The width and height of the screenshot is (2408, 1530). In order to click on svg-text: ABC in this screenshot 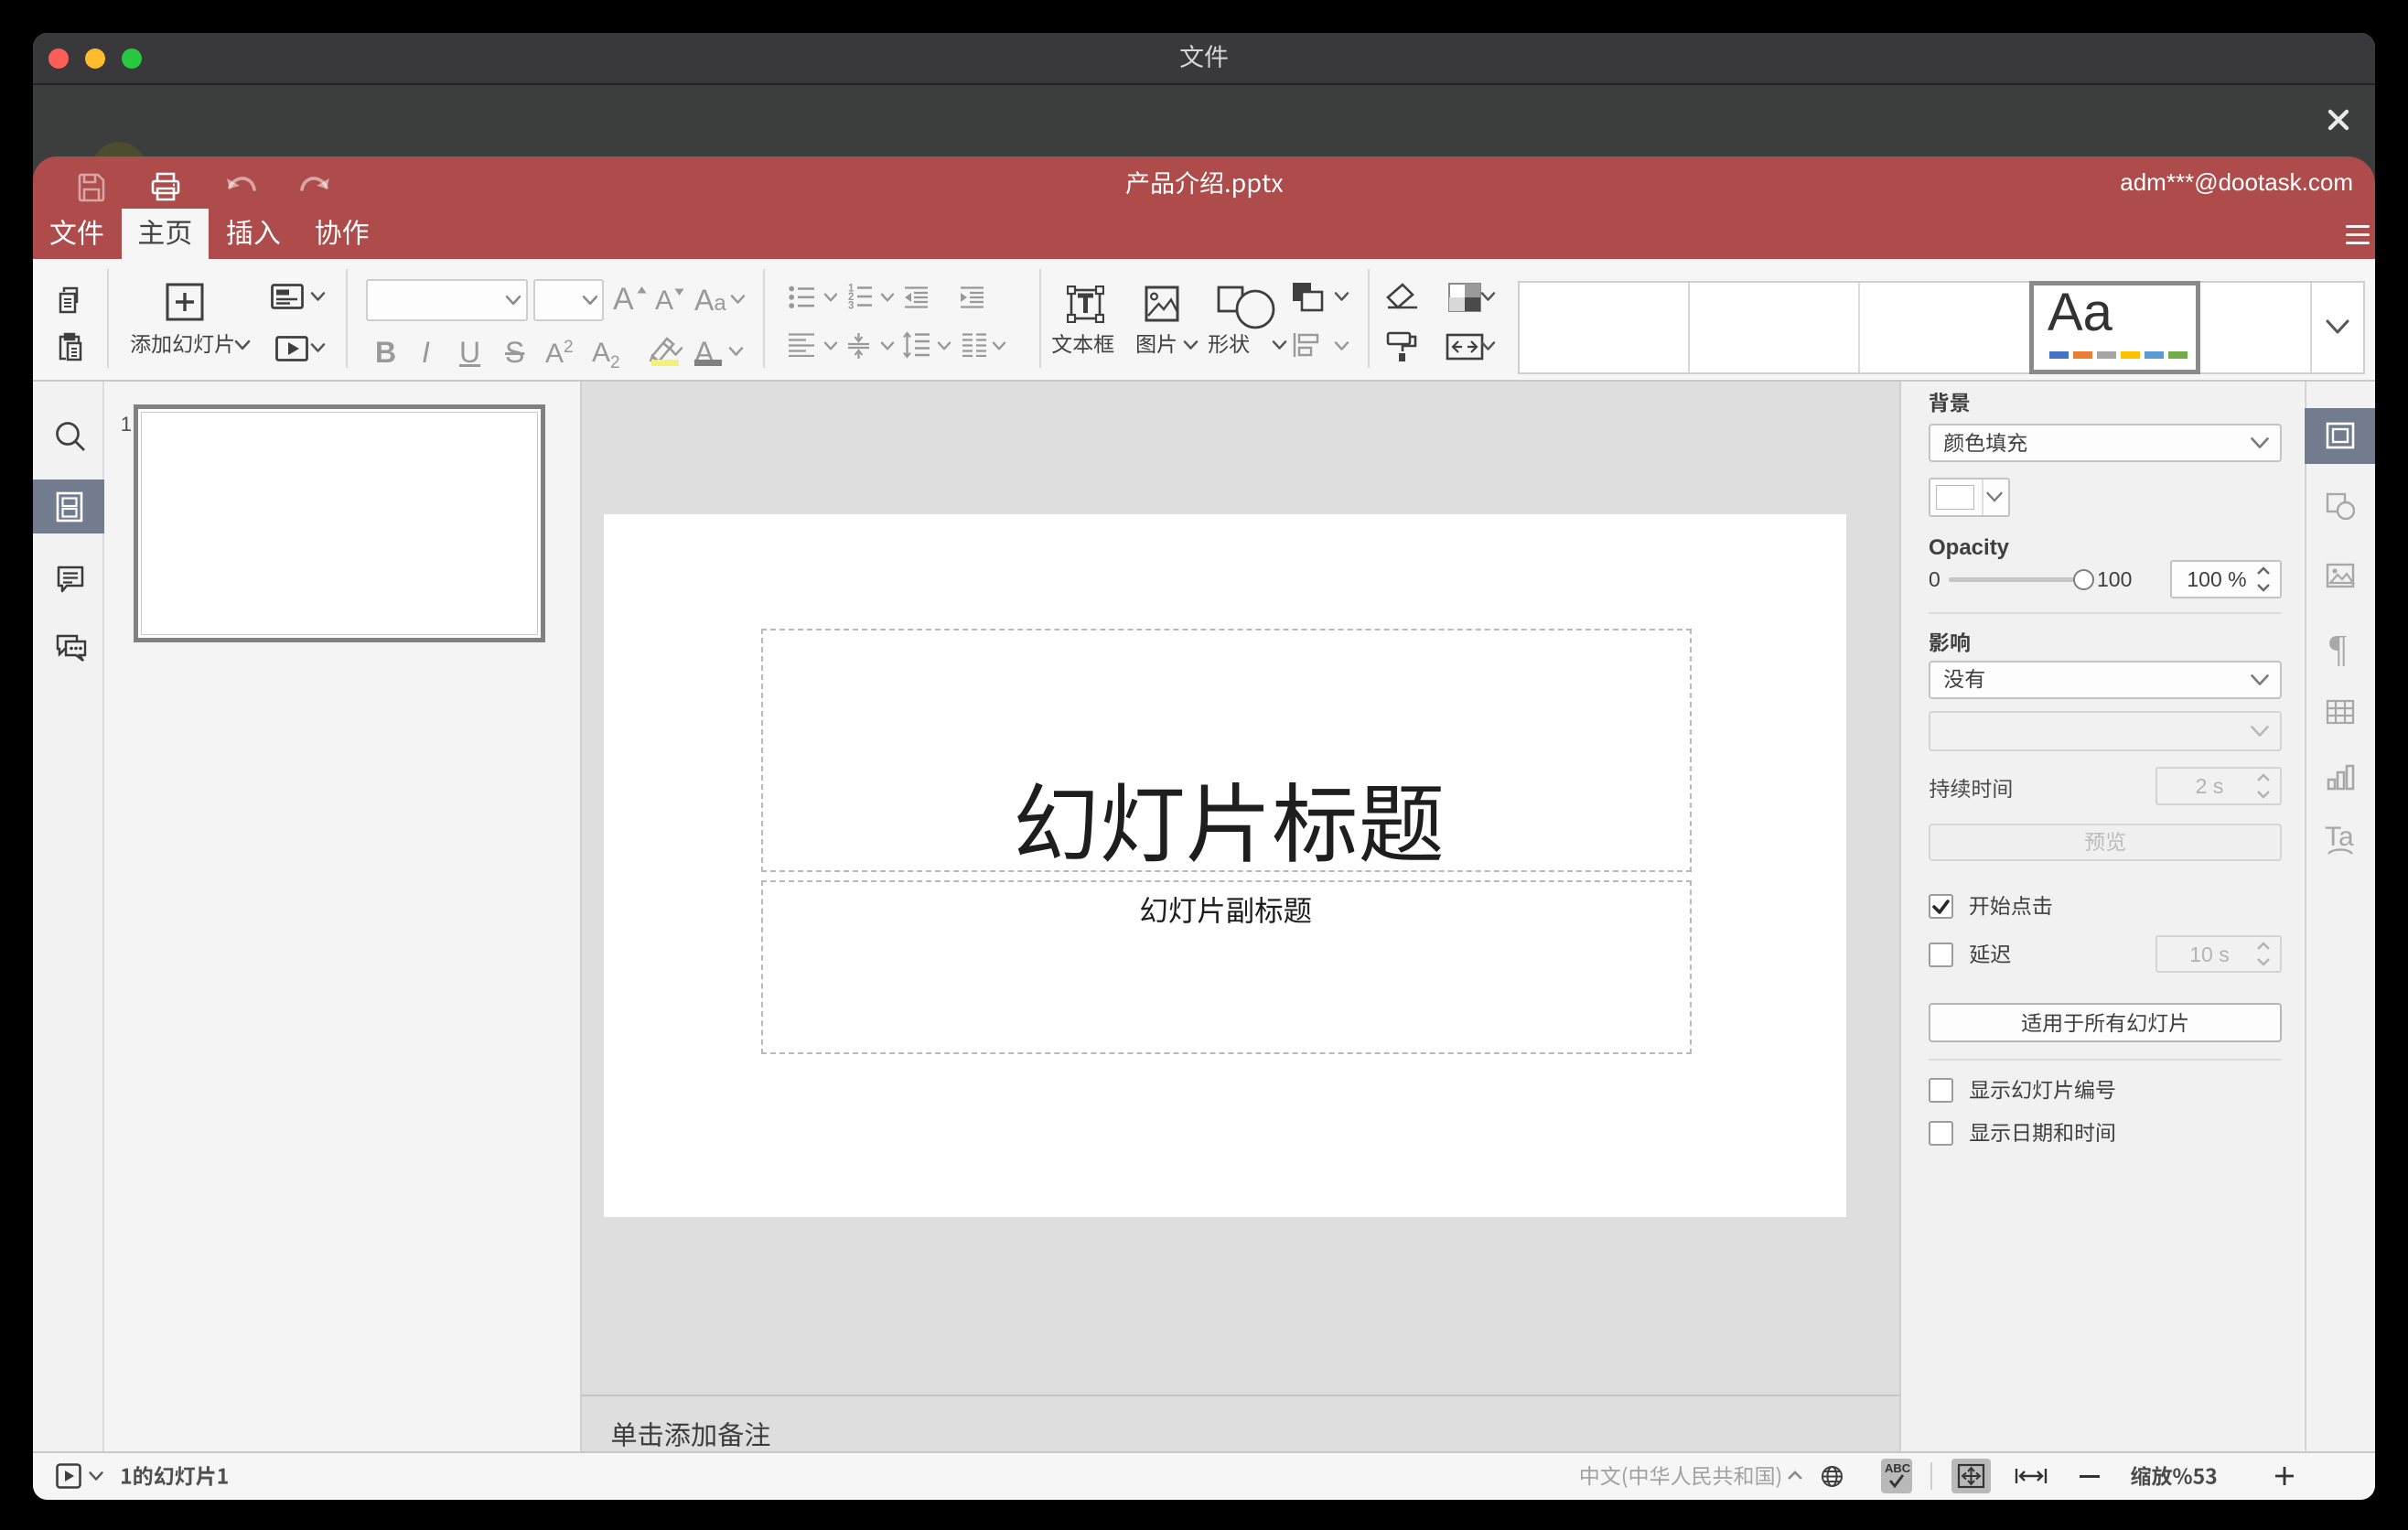, I will do `click(1897, 1468)`.